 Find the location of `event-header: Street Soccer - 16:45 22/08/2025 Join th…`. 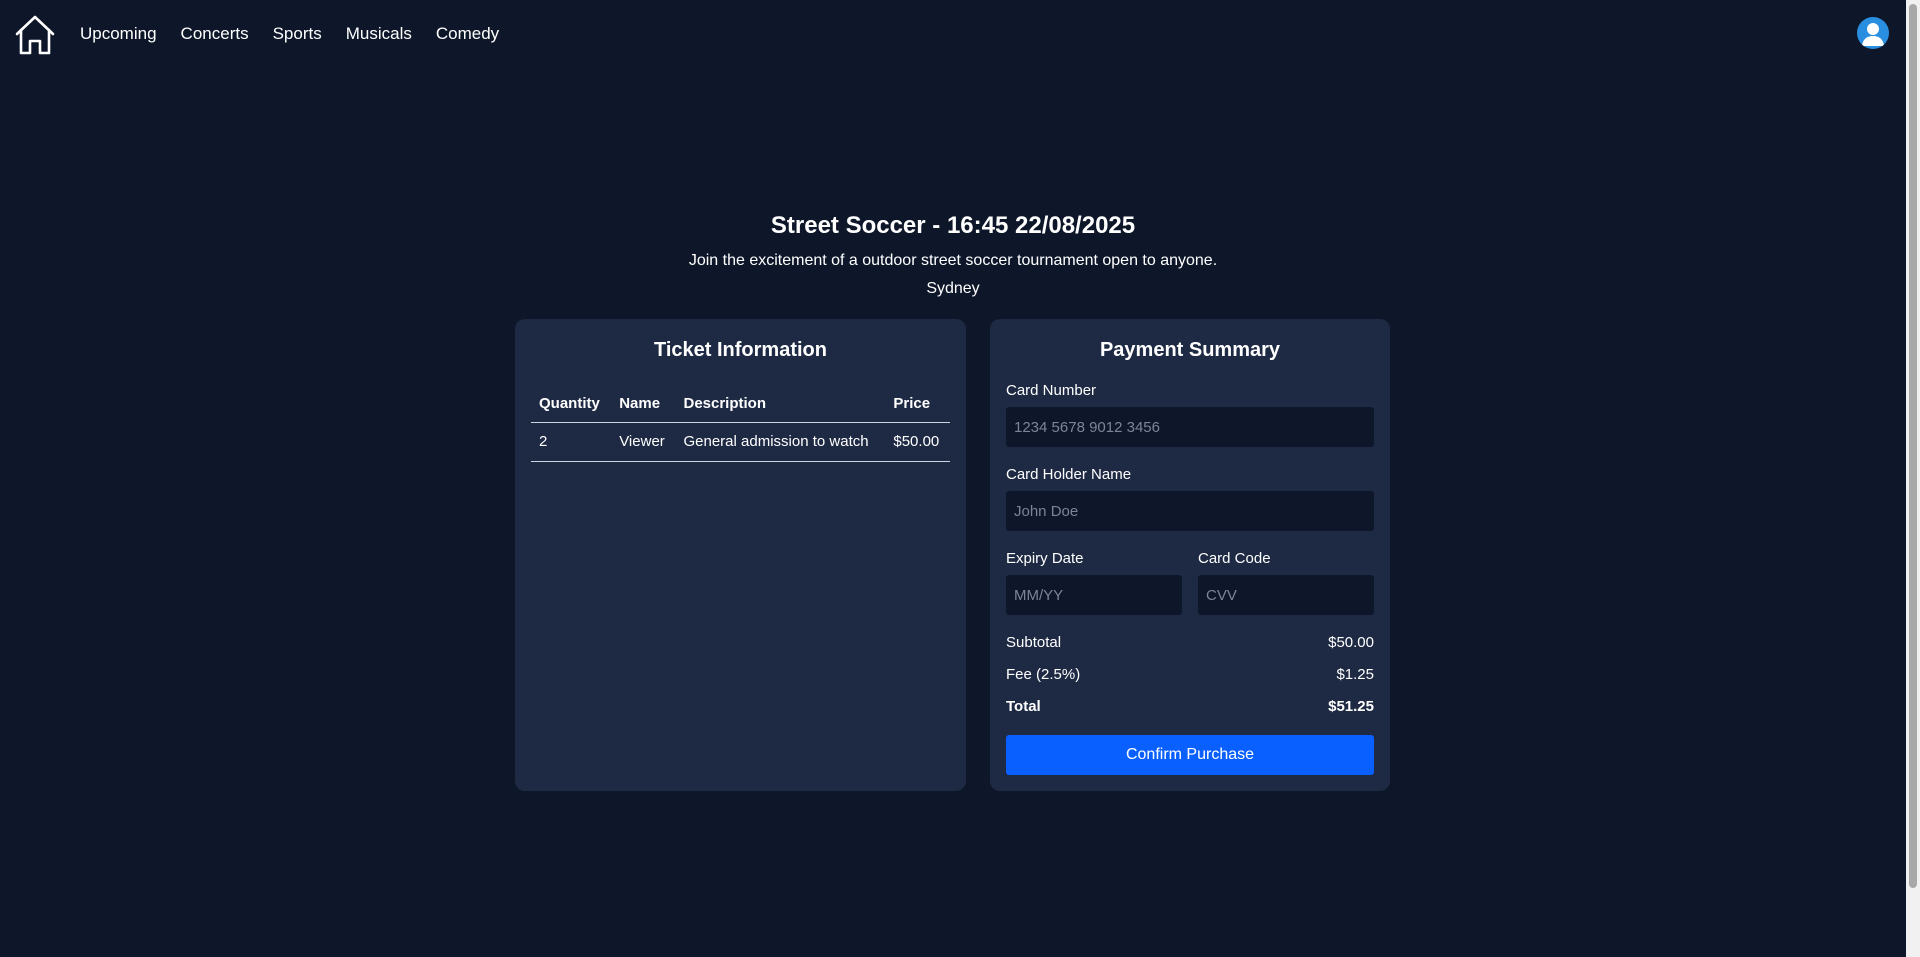

event-header: Street Soccer - 16:45 22/08/2025 Join th… is located at coordinates (953, 255).